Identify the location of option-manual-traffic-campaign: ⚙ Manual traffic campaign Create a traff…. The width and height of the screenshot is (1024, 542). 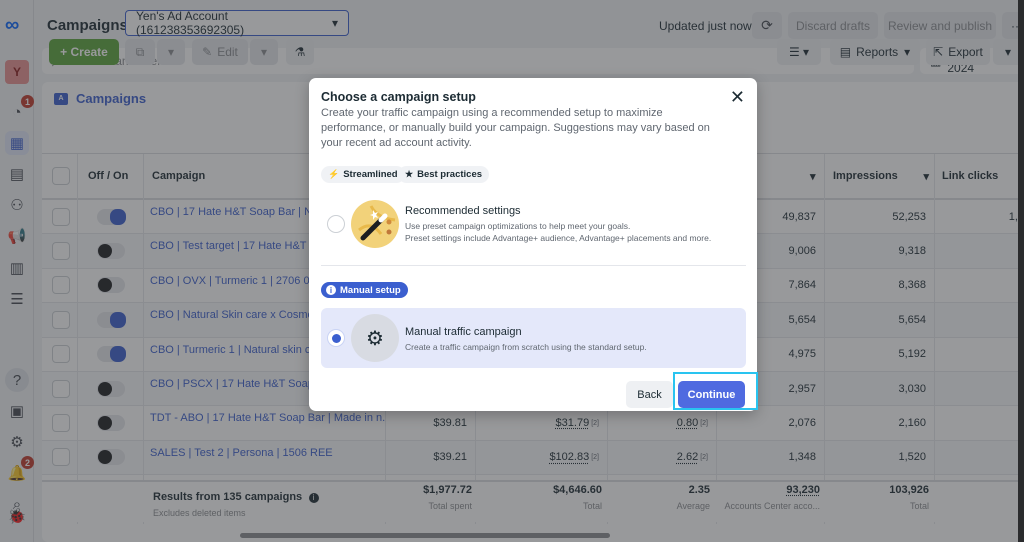
(533, 338).